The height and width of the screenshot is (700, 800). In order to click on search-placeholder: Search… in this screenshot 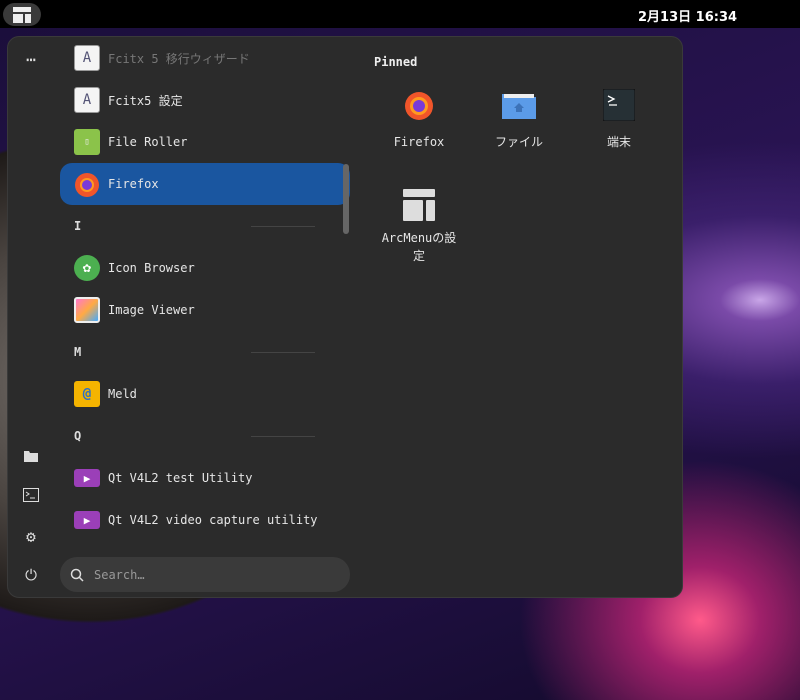, I will do `click(119, 574)`.